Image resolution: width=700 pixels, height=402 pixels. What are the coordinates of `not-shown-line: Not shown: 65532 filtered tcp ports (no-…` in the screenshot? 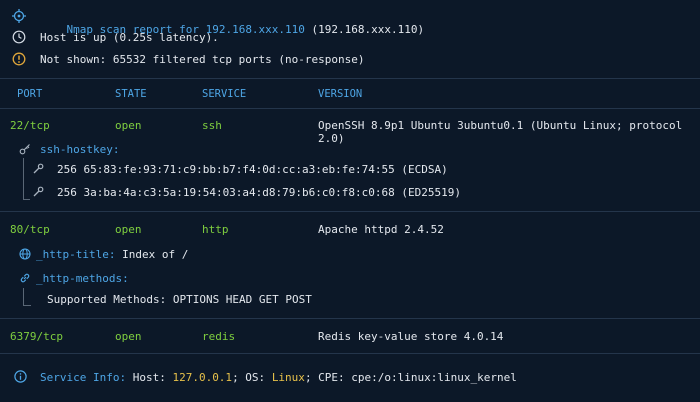 It's located at (202, 59).